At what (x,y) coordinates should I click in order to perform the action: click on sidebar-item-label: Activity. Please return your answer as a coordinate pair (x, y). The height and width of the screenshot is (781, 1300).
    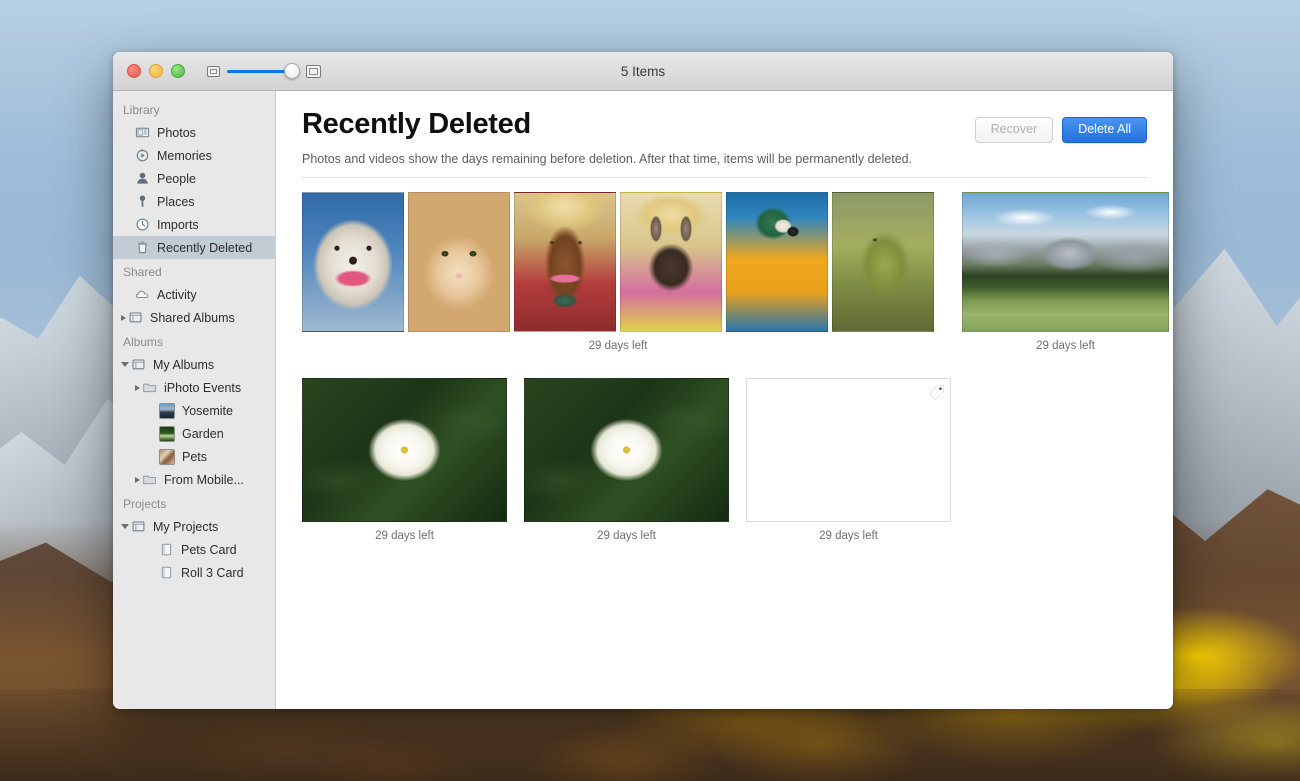
    Looking at the image, I should click on (177, 294).